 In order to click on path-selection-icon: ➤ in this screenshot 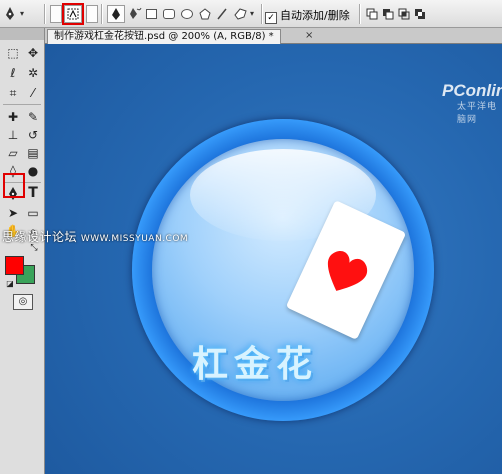, I will do `click(13, 213)`.